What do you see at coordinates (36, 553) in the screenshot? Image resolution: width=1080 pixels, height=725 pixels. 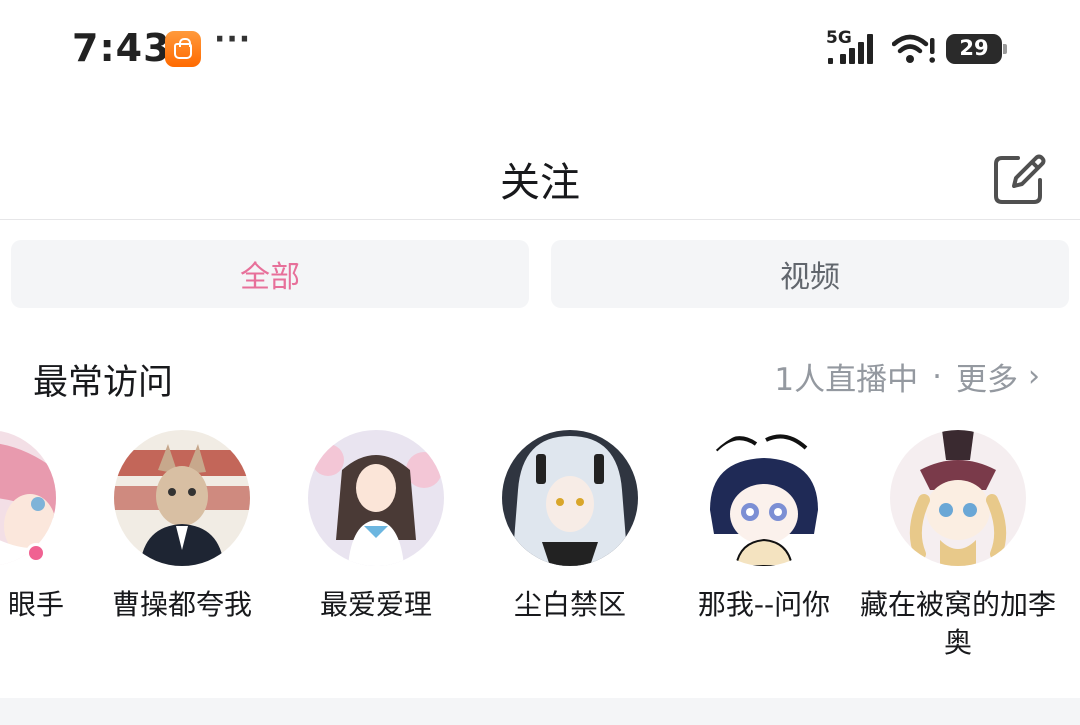 I see `live-indicator` at bounding box center [36, 553].